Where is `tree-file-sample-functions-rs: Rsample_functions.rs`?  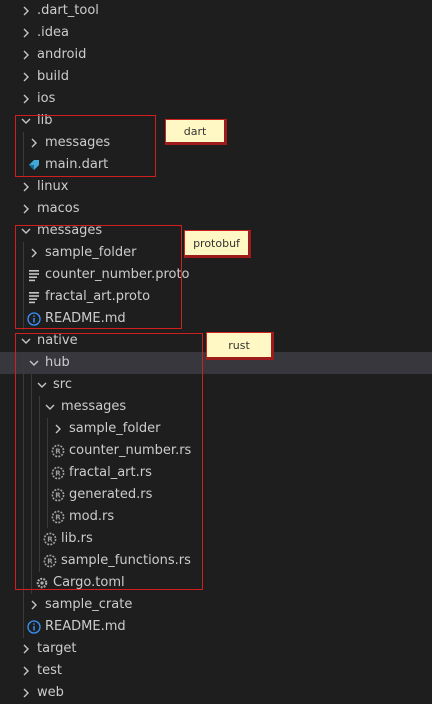
tree-file-sample-functions-rs: Rsample_functions.rs is located at coordinates (216, 561).